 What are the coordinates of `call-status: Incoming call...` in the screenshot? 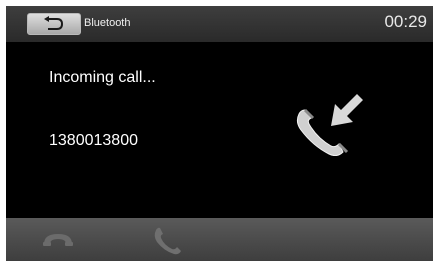 It's located at (102, 77).